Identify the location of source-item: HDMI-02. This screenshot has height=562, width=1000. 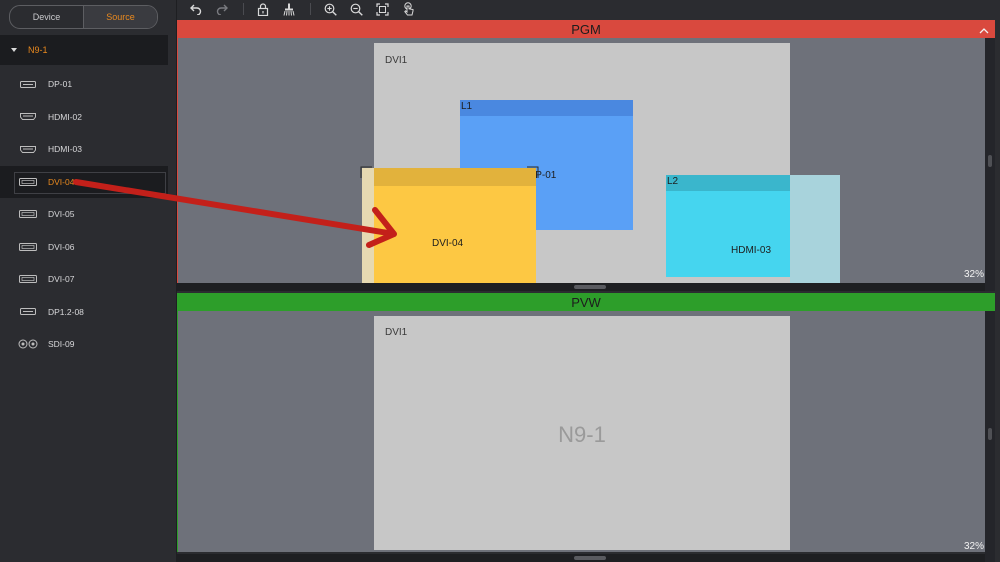
(84, 117).